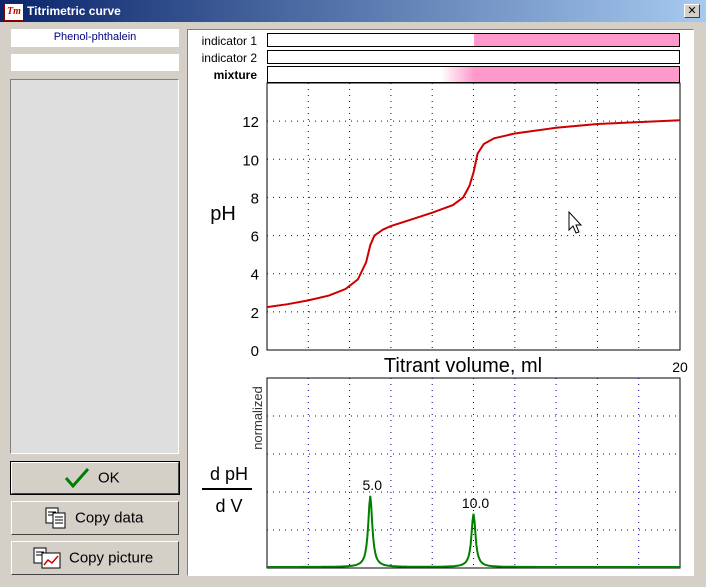 Image resolution: width=706 pixels, height=587 pixels. What do you see at coordinates (250, 160) in the screenshot?
I see `ph-y-tick-label: 10` at bounding box center [250, 160].